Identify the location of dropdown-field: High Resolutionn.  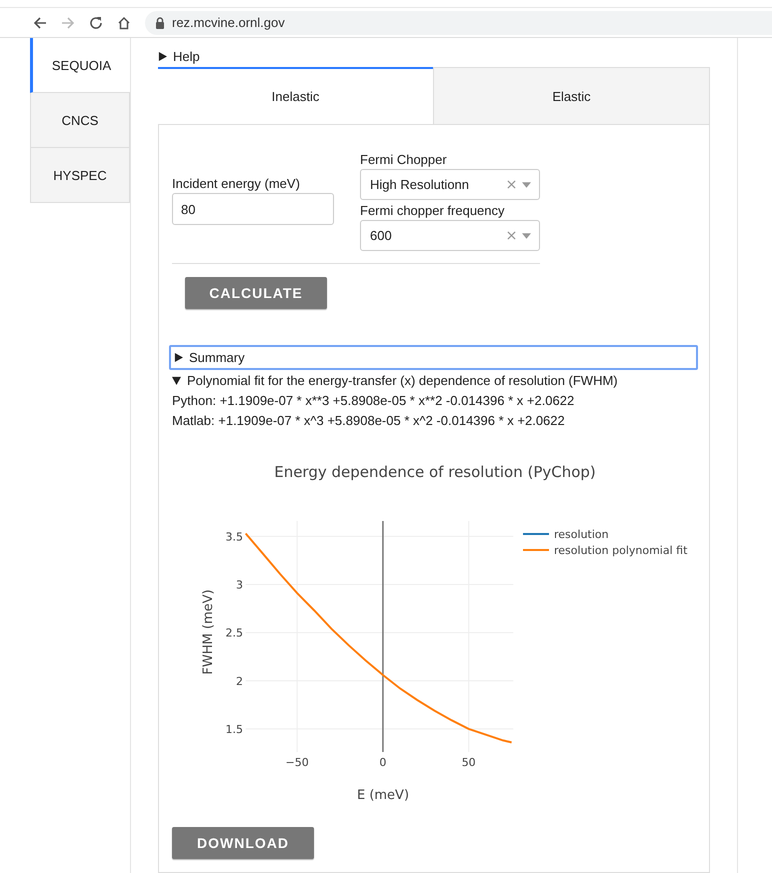
(450, 184).